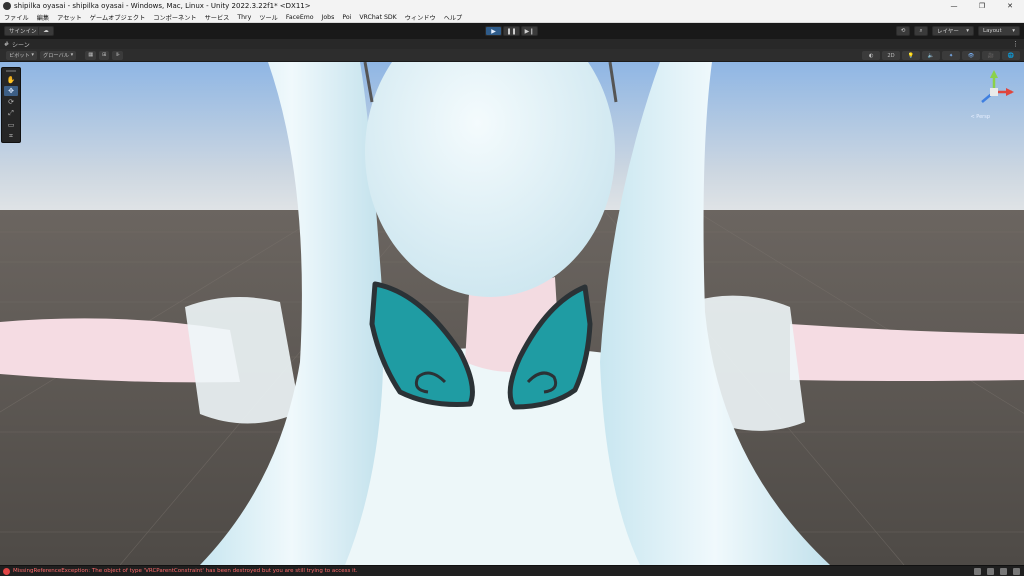 The image size is (1024, 576). What do you see at coordinates (954, 6) in the screenshot?
I see `minimize-button: —` at bounding box center [954, 6].